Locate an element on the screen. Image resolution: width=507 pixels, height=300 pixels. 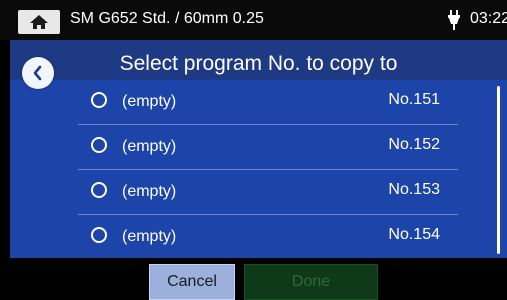
home-icon is located at coordinates (39, 22).